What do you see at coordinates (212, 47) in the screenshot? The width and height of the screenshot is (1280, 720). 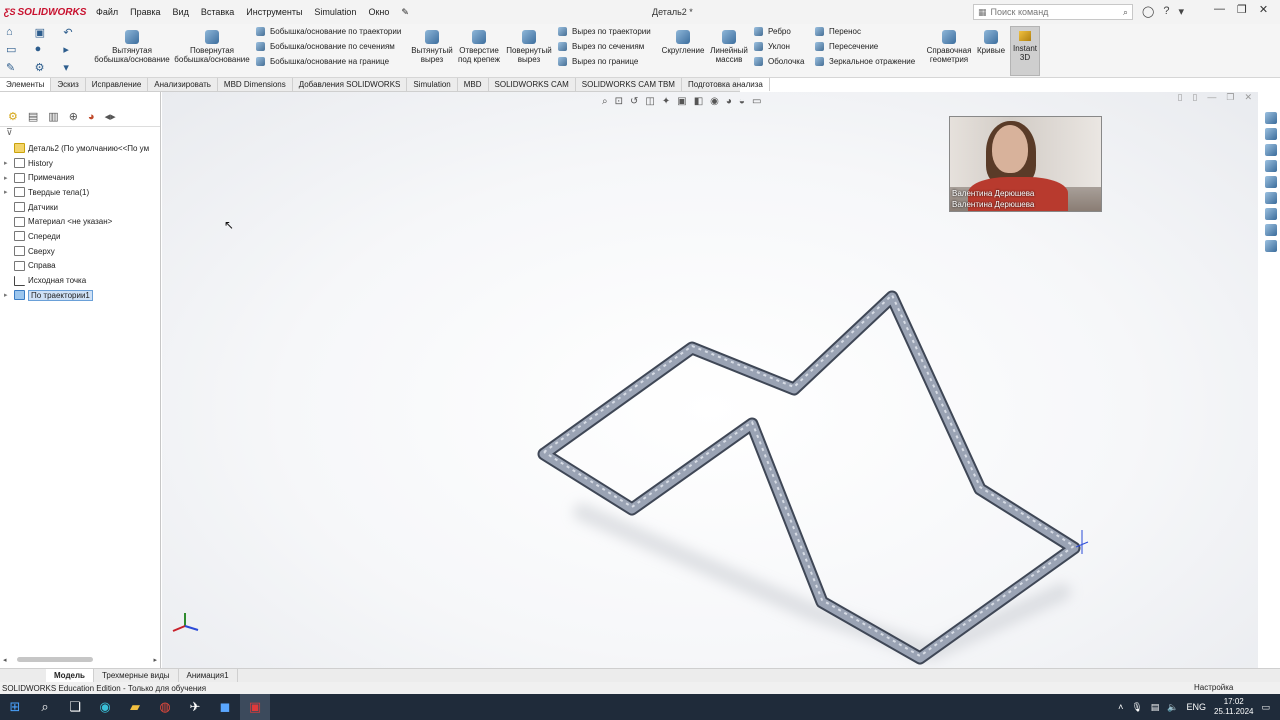 I see `revolved-boss-button: Повернутая бобышка/основание` at bounding box center [212, 47].